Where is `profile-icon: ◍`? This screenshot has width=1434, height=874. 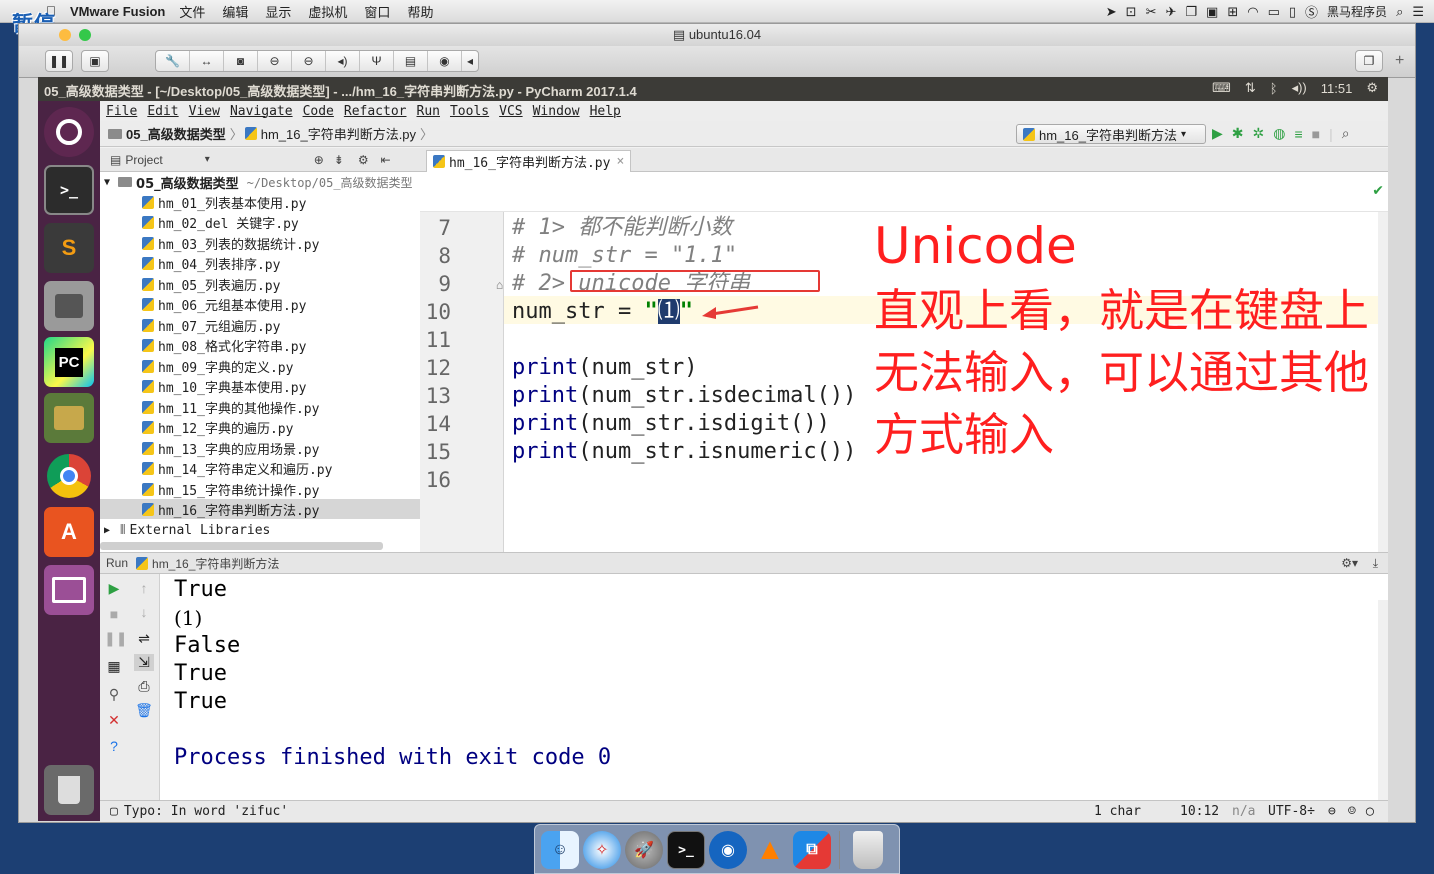
profile-icon: ◍ is located at coordinates (1279, 133).